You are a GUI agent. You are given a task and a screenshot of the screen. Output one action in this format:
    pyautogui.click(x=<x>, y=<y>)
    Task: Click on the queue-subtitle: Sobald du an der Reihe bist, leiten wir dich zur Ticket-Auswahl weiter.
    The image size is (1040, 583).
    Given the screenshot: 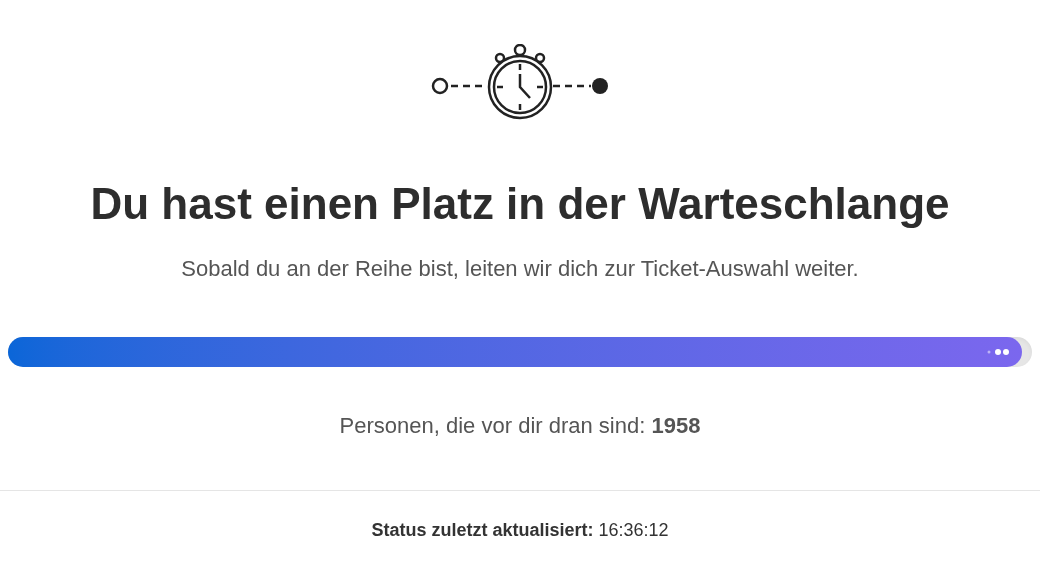 What is the action you would take?
    pyautogui.click(x=520, y=269)
    